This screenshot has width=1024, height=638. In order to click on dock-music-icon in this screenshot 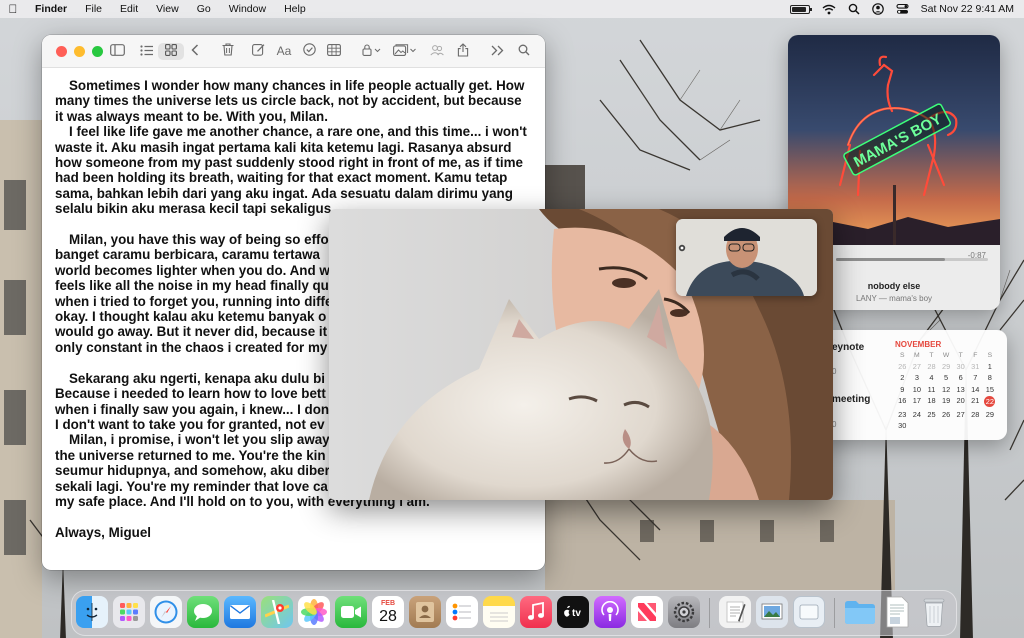, I will do `click(536, 612)`.